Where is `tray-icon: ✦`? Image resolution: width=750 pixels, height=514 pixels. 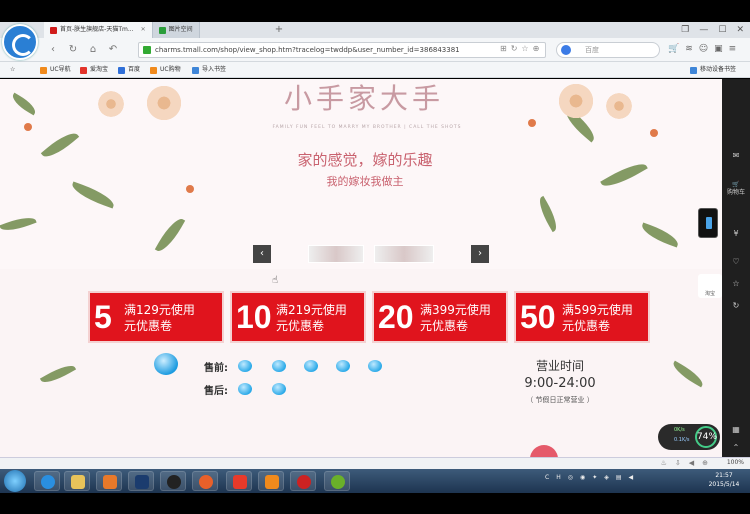 tray-icon: ✦ is located at coordinates (598, 477).